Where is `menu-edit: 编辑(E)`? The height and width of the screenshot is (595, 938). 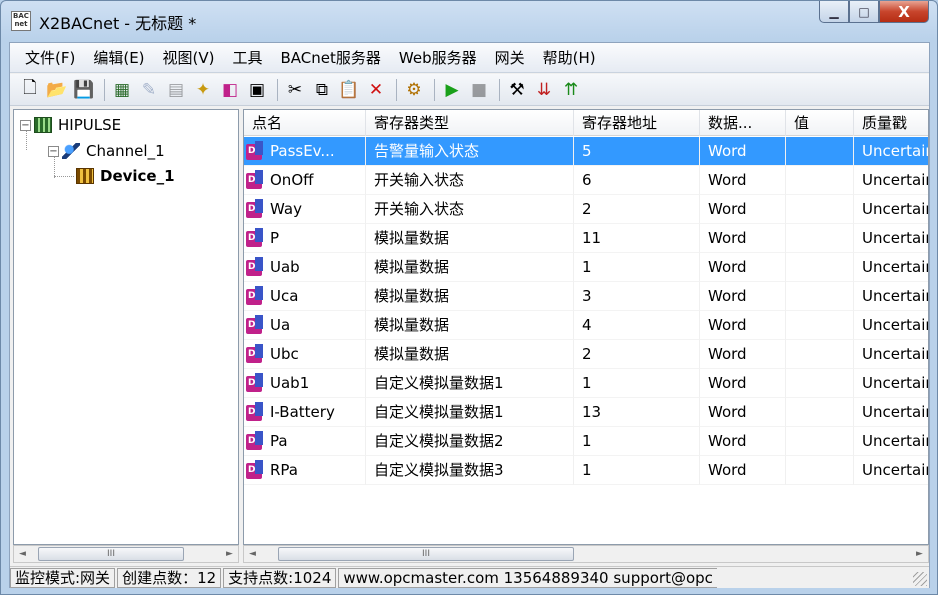
menu-edit: 编辑(E) is located at coordinates (118, 58).